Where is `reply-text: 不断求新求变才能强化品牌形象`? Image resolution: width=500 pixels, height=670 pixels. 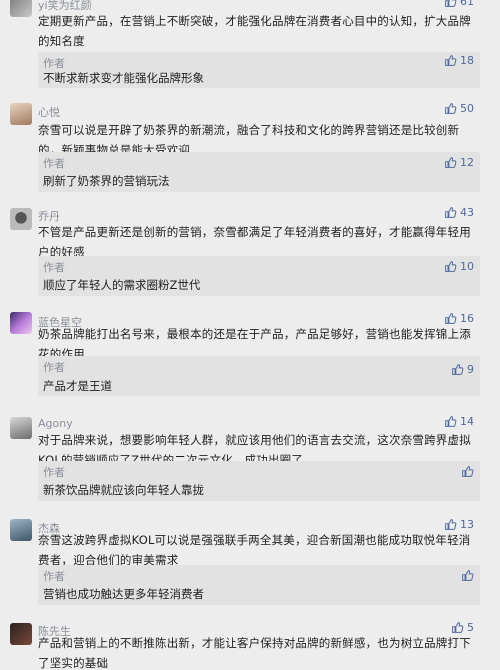
reply-text: 不断求新求变才能强化品牌形象 is located at coordinates (123, 78).